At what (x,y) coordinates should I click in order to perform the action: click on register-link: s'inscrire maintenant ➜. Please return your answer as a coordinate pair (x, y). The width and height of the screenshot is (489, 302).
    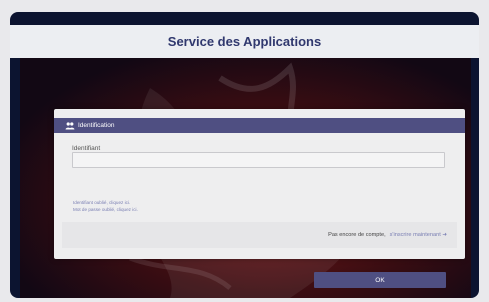
    Looking at the image, I should click on (418, 235).